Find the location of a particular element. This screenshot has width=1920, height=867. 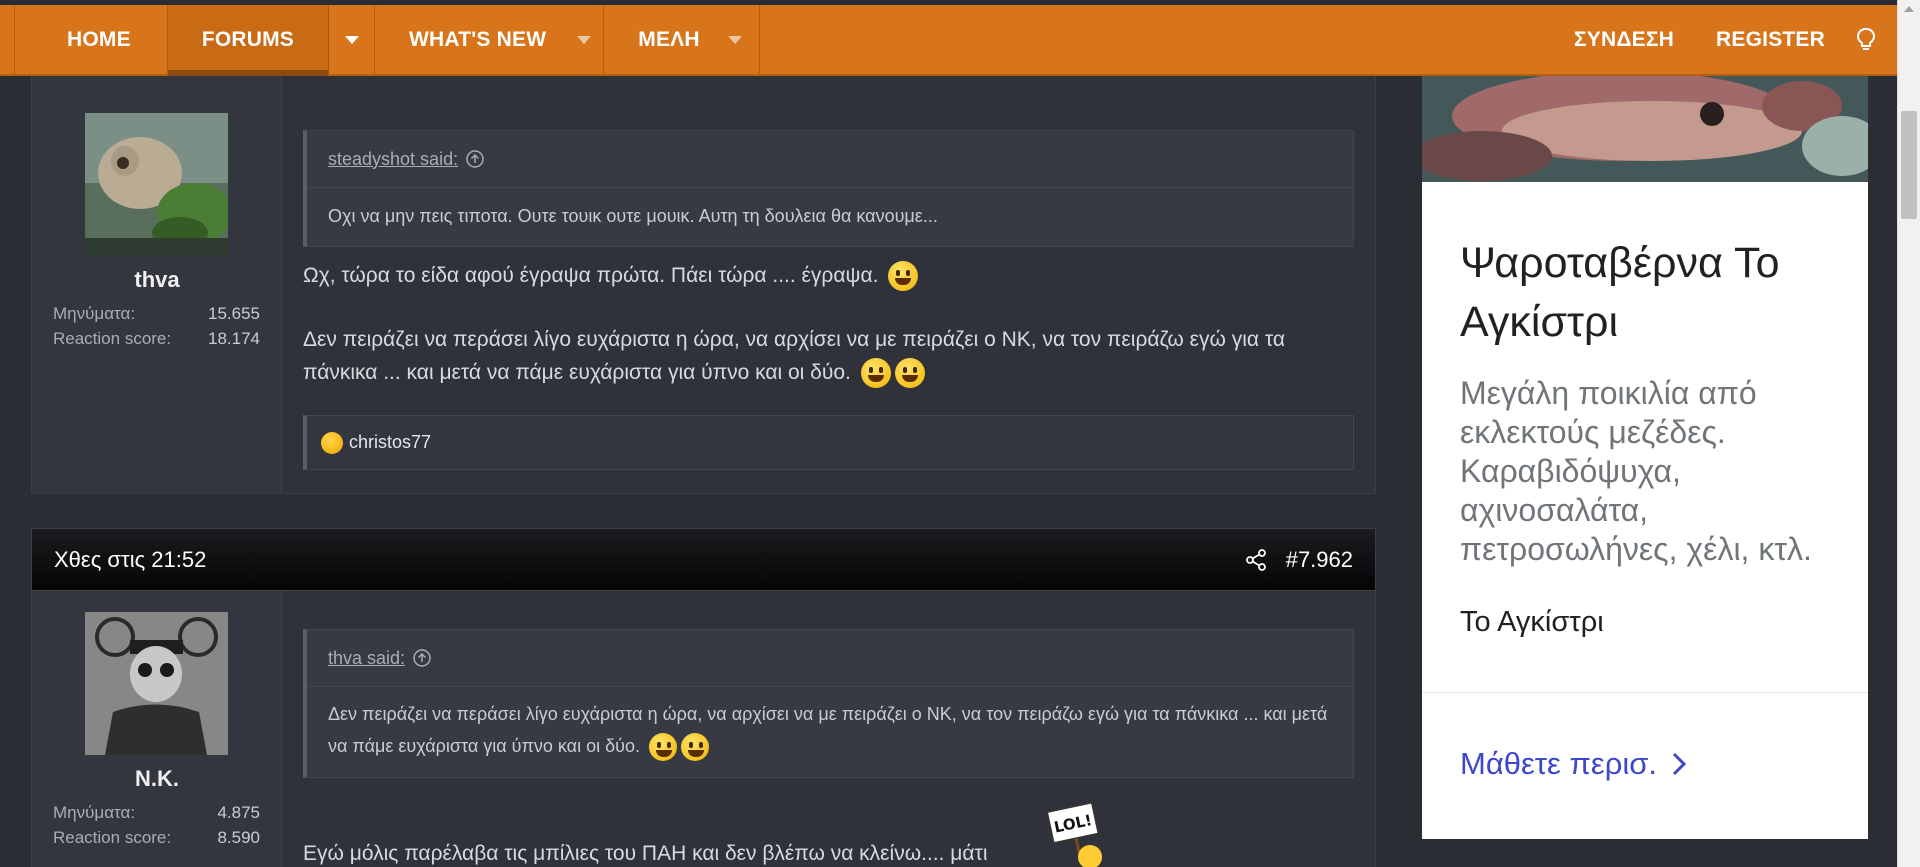

reaction-score-value: 8.590 is located at coordinates (238, 837).